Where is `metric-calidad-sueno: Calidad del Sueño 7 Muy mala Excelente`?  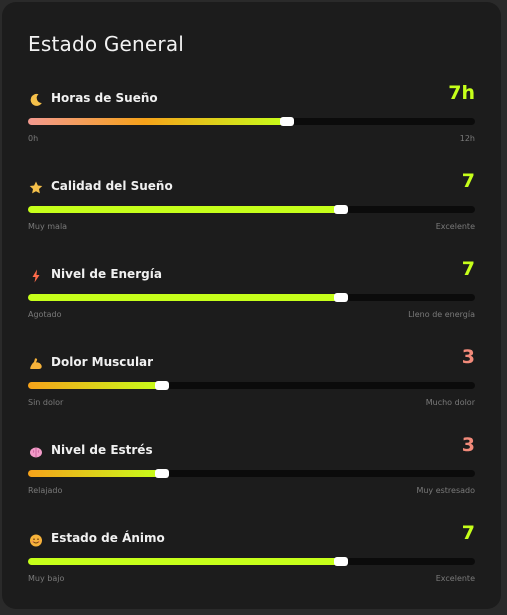 metric-calidad-sueno: Calidad del Sueño 7 Muy mala Excelente is located at coordinates (251, 209).